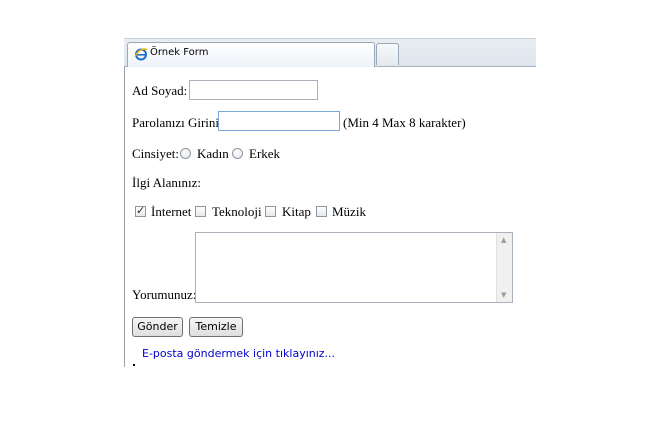  What do you see at coordinates (213, 153) in the screenshot?
I see `gender-option-kadin: Kadın` at bounding box center [213, 153].